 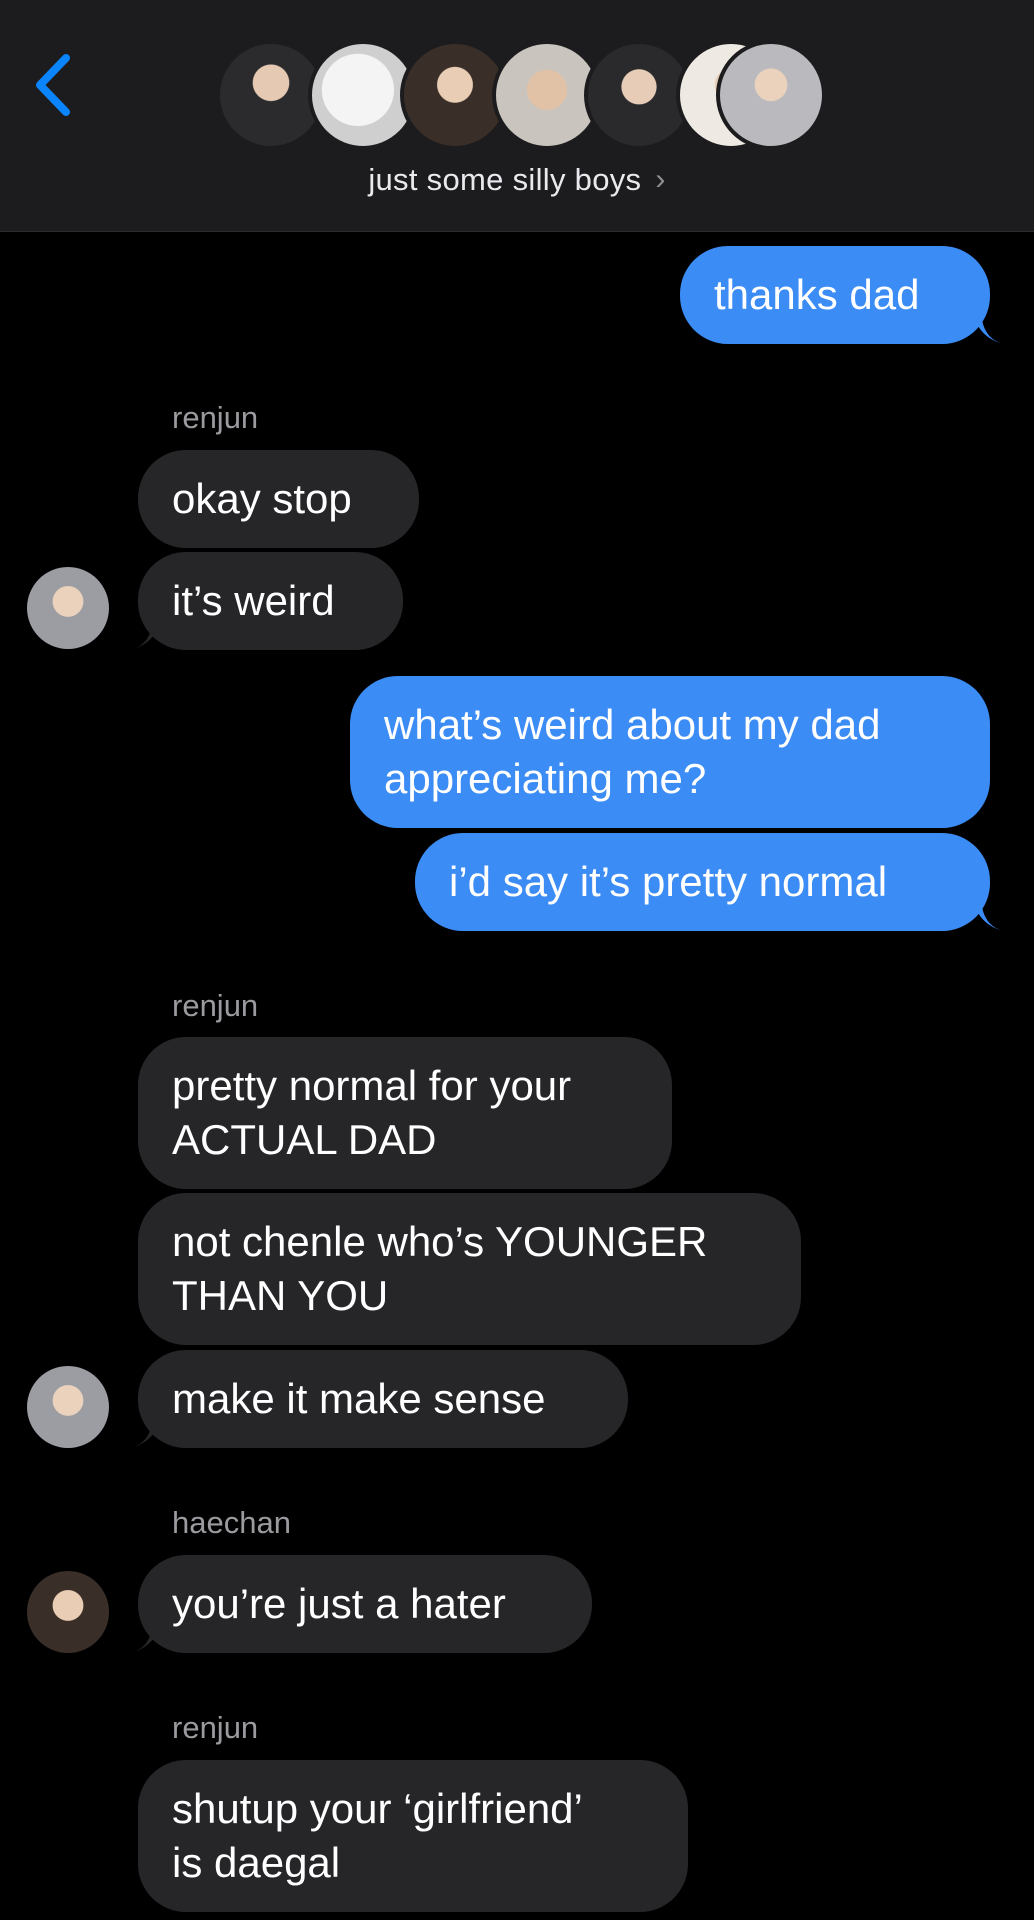 What do you see at coordinates (365, 1604) in the screenshot?
I see `incoming-message: you’re just a hater` at bounding box center [365, 1604].